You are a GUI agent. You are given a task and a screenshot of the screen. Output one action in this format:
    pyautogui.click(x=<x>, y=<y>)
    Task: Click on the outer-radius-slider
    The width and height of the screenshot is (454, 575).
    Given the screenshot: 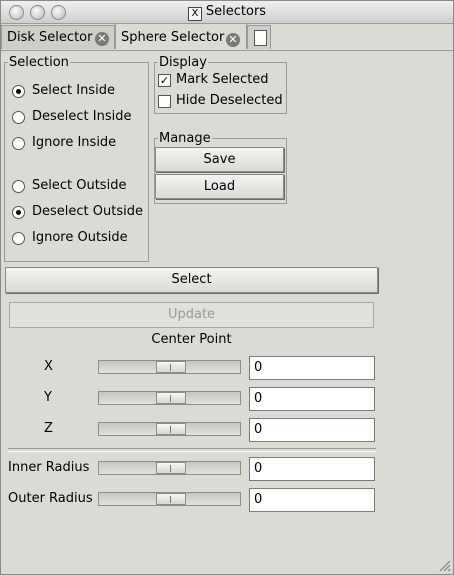 What is the action you would take?
    pyautogui.click(x=169, y=499)
    